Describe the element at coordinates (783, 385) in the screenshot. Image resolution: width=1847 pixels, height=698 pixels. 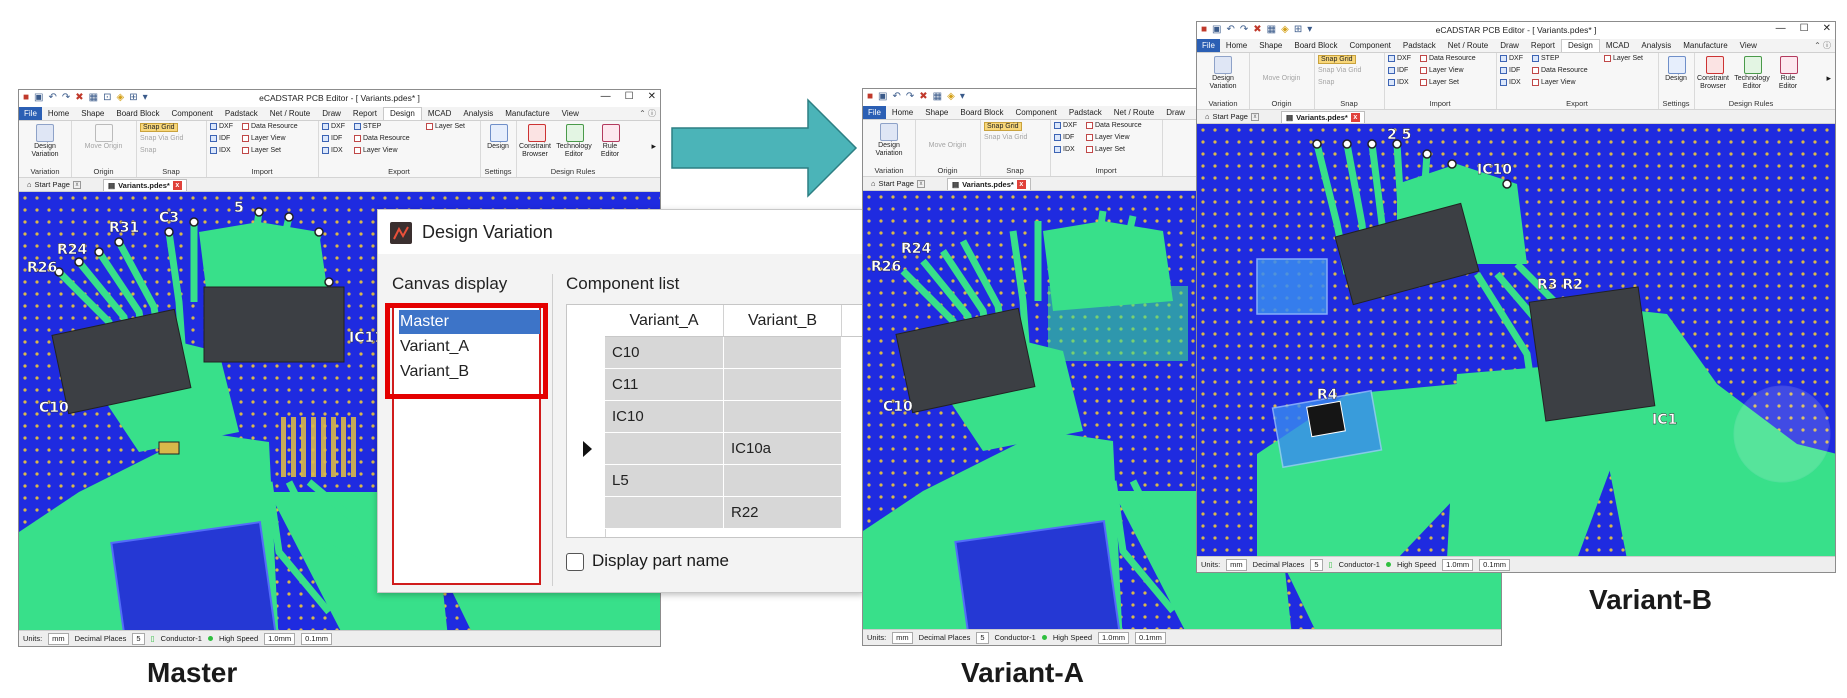
I see `cell-row2-b` at that location.